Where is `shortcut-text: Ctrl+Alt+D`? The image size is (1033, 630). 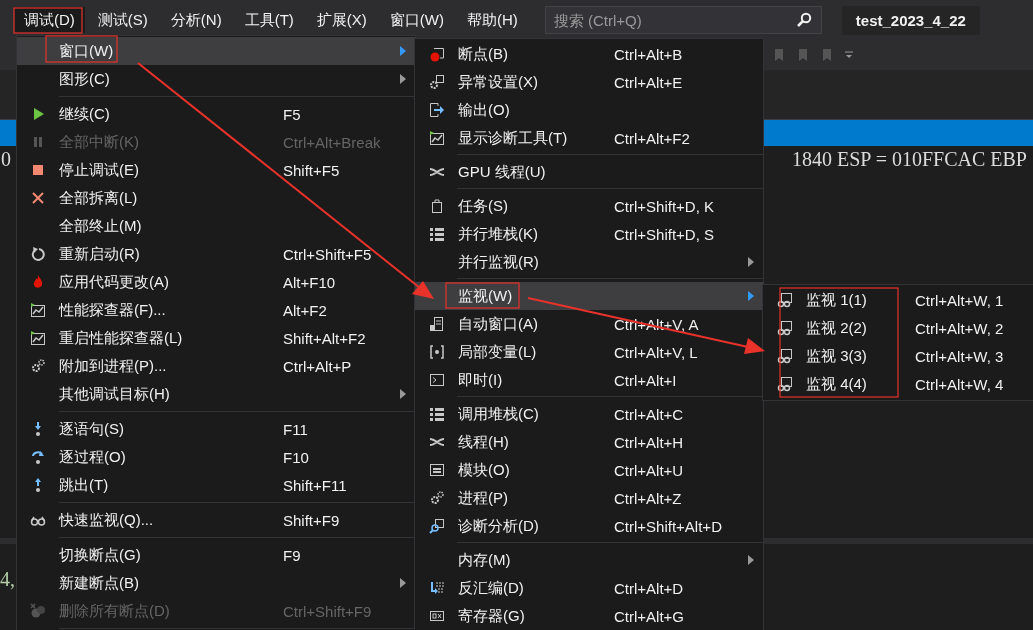
shortcut-text: Ctrl+Alt+D is located at coordinates (649, 588).